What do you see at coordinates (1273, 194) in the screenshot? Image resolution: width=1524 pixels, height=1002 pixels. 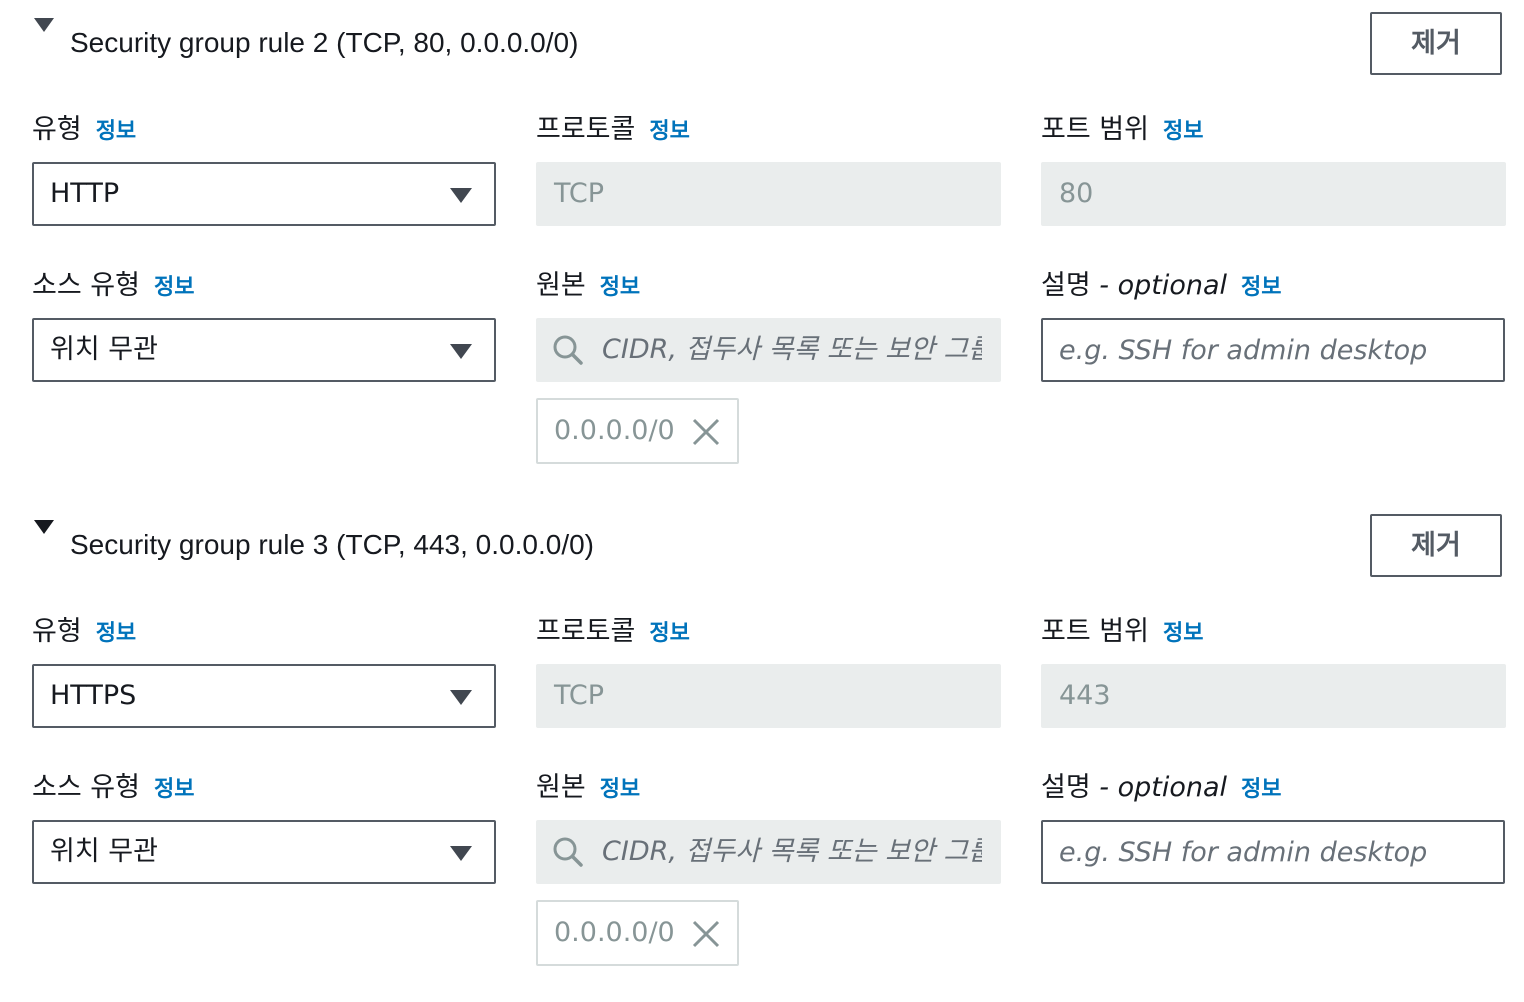 I see `port-range-field: 80` at bounding box center [1273, 194].